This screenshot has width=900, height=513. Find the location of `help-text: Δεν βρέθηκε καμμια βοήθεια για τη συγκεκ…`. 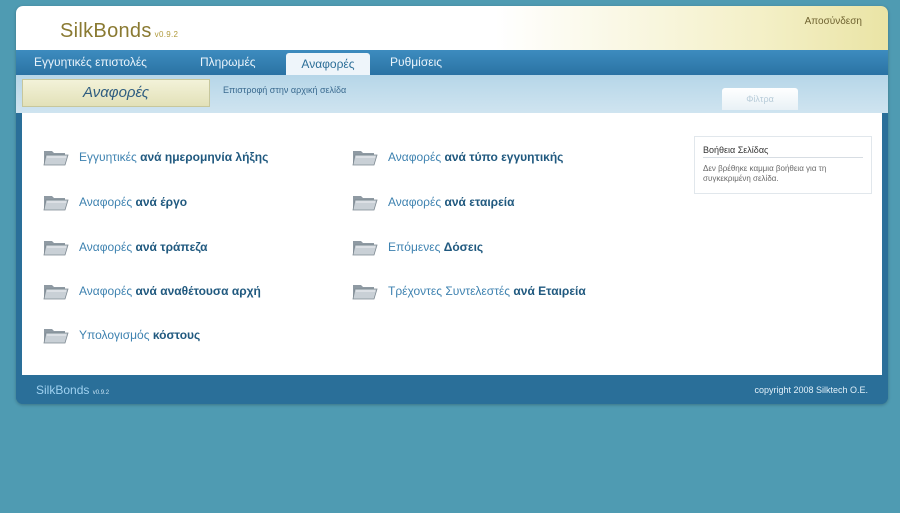

help-text: Δεν βρέθηκε καμμια βοήθεια για τη συγκεκ… is located at coordinates (765, 173).